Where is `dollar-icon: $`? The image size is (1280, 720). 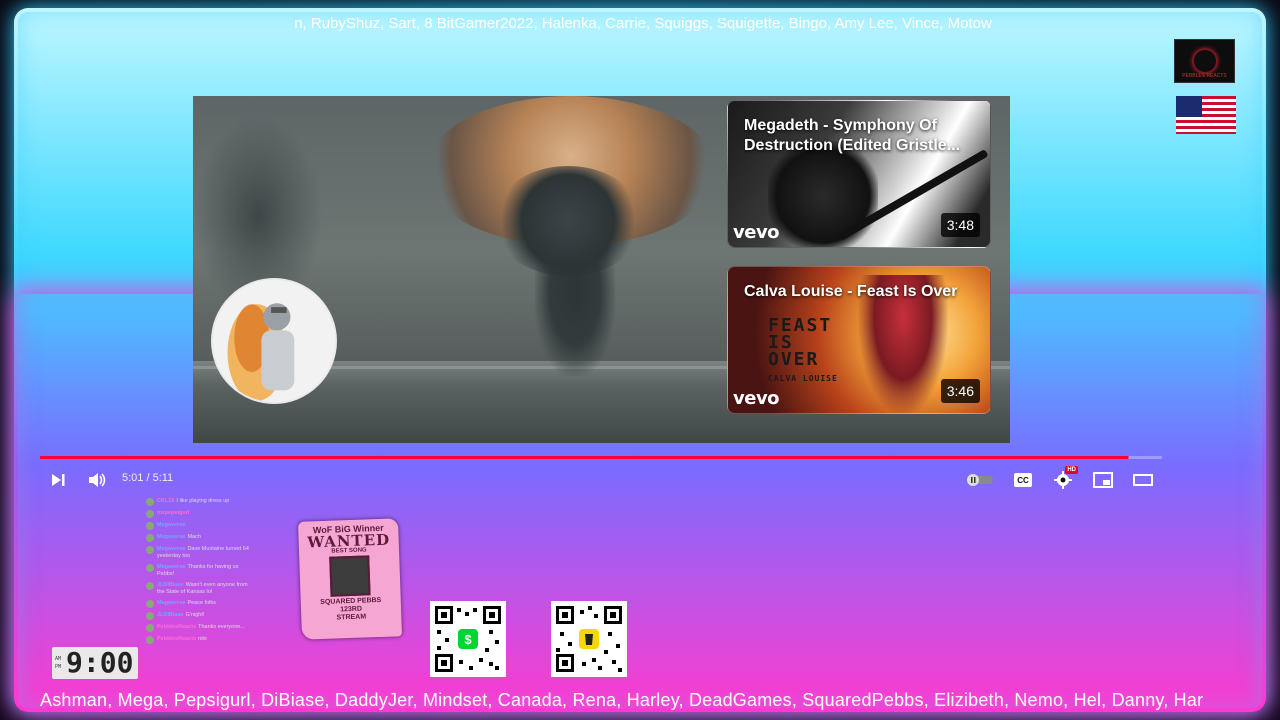
dollar-icon: $ is located at coordinates (468, 639).